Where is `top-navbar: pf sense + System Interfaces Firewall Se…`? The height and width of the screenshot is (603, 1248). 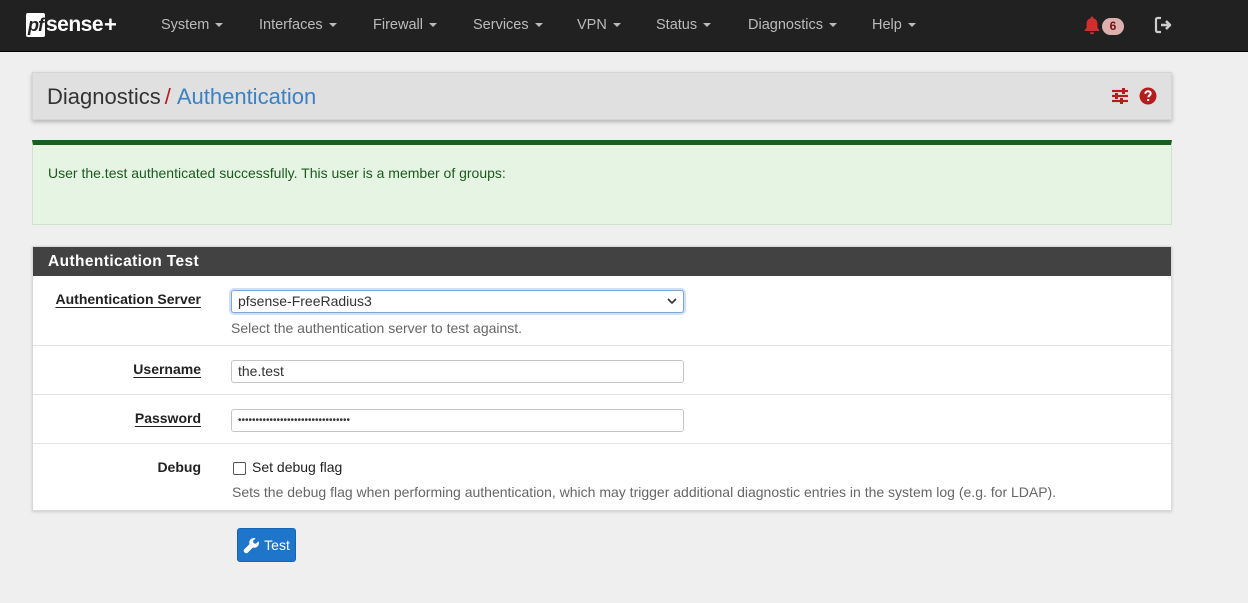 top-navbar: pf sense + System Interfaces Firewall Se… is located at coordinates (624, 26).